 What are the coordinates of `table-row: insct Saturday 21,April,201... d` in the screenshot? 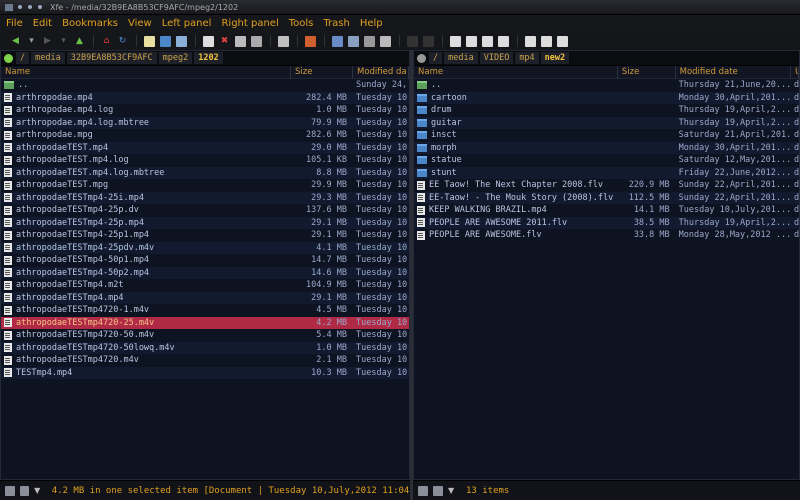 It's located at (606, 135).